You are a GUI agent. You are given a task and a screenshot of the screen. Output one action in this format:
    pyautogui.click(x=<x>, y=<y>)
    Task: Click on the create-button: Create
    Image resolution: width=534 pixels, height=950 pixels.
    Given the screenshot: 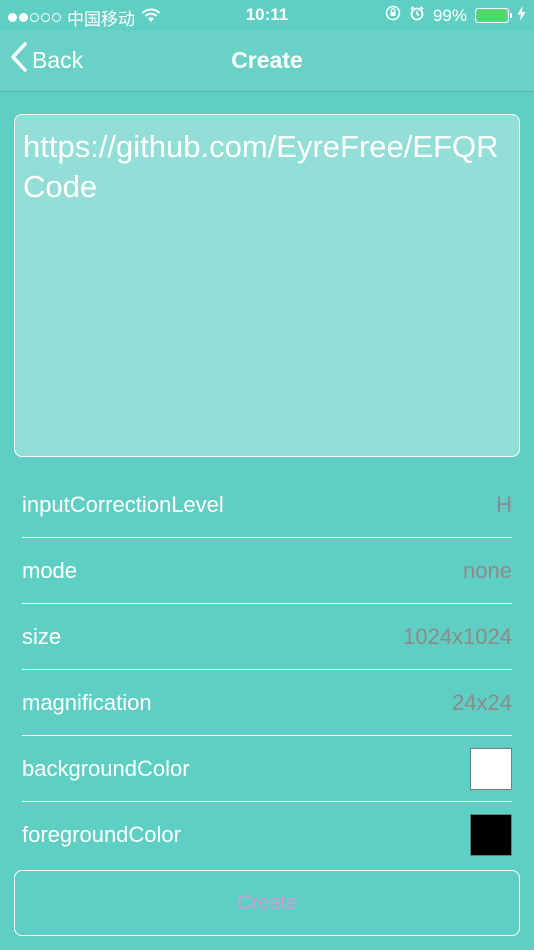 What is the action you would take?
    pyautogui.click(x=267, y=903)
    